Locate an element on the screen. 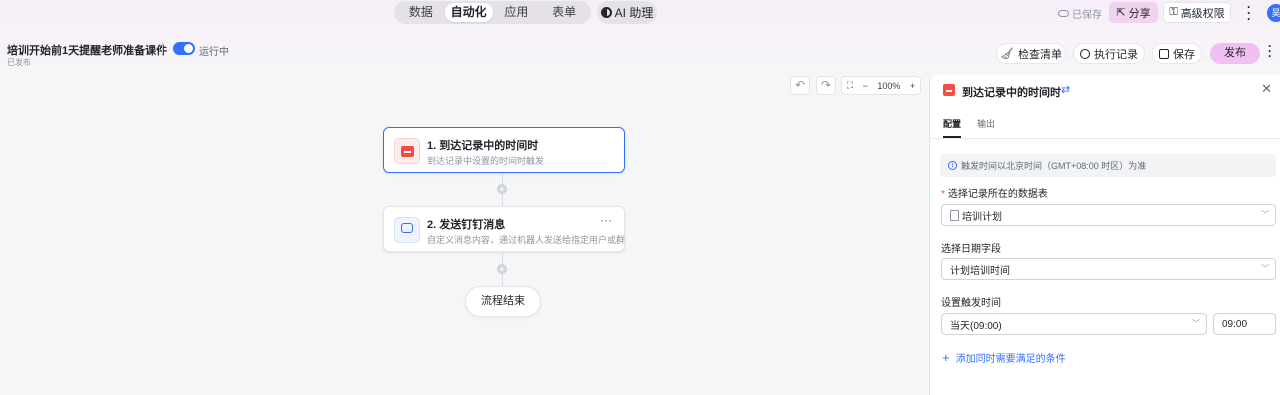  table-icon is located at coordinates (954, 215).